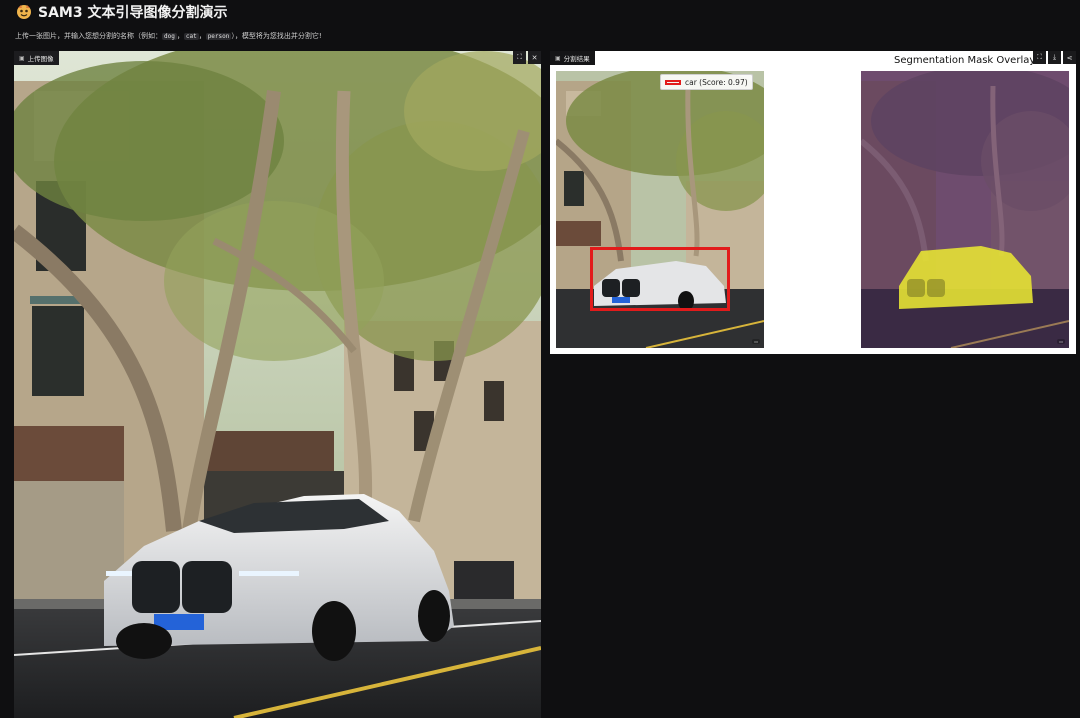 This screenshot has height=718, width=1080. Describe the element at coordinates (660, 279) in the screenshot. I see `bounding-box` at that location.